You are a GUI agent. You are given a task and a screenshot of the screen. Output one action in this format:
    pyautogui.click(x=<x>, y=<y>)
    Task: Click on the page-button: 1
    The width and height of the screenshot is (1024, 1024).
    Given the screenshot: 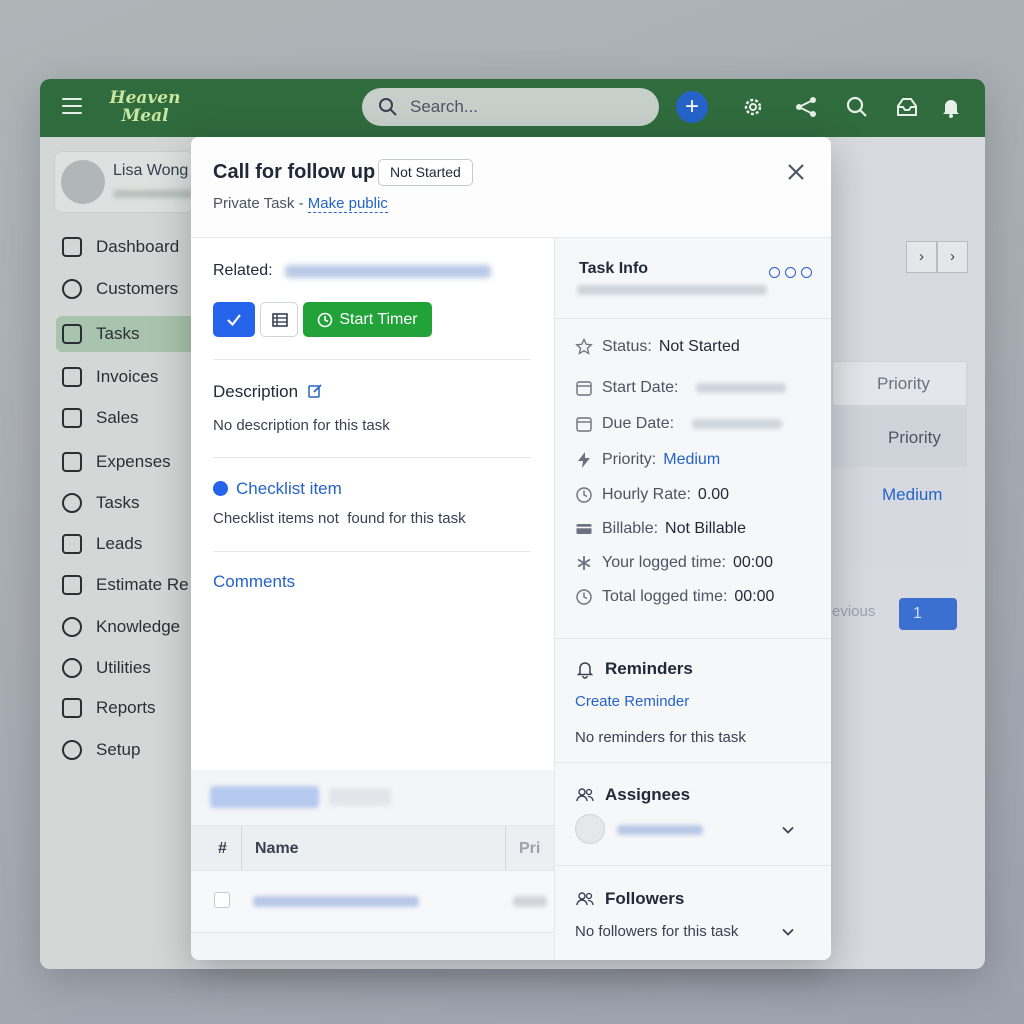 What is the action you would take?
    pyautogui.click(x=928, y=614)
    